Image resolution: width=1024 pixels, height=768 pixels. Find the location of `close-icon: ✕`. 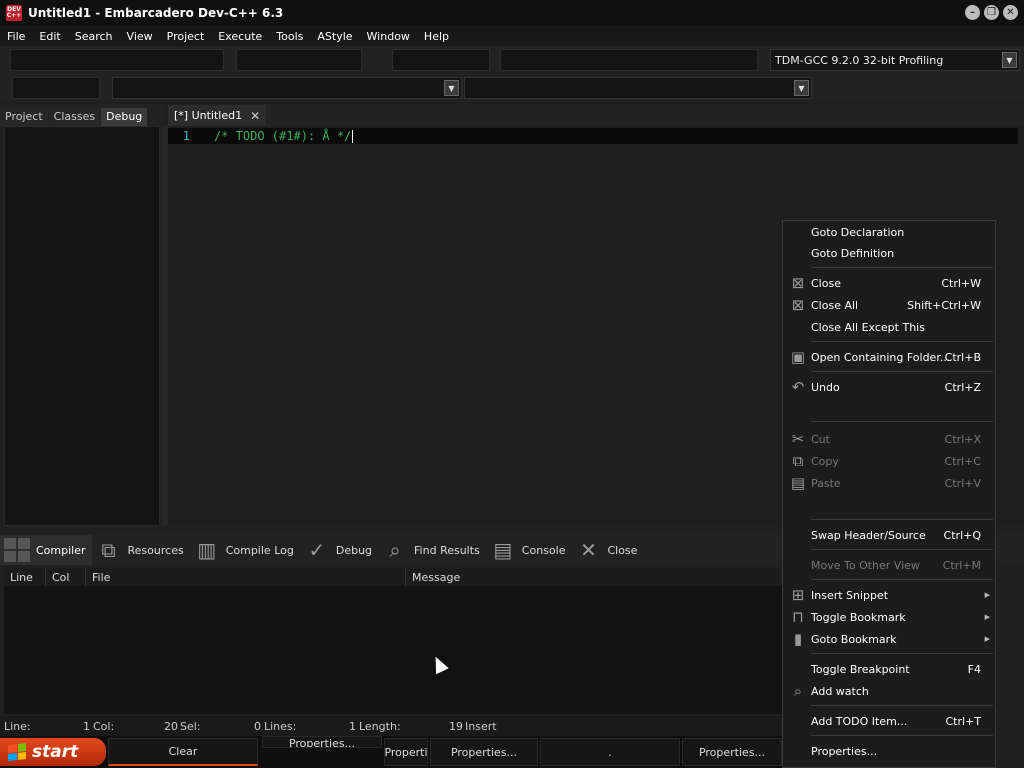

close-icon: ✕ is located at coordinates (588, 550).